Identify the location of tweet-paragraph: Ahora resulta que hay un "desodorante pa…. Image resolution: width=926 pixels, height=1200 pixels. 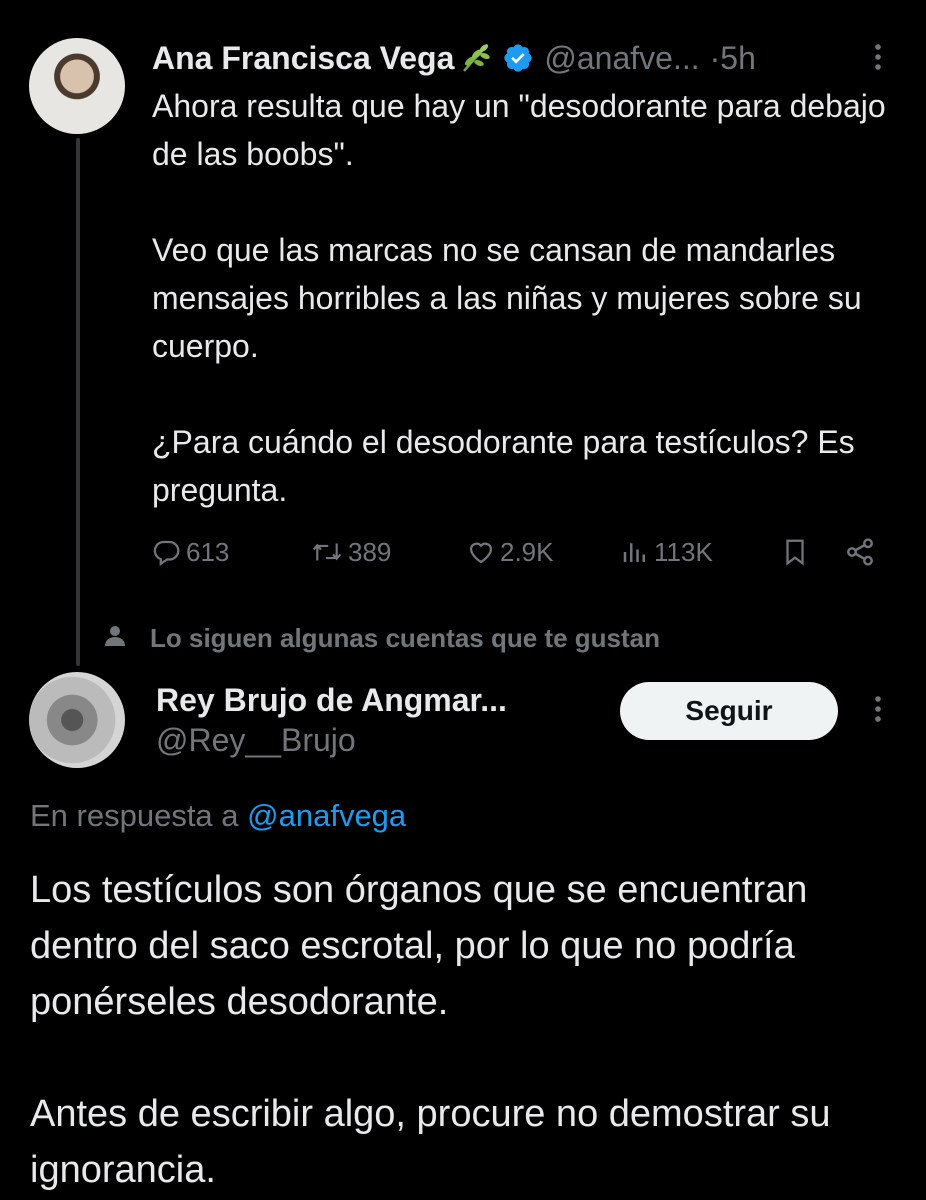
(519, 130).